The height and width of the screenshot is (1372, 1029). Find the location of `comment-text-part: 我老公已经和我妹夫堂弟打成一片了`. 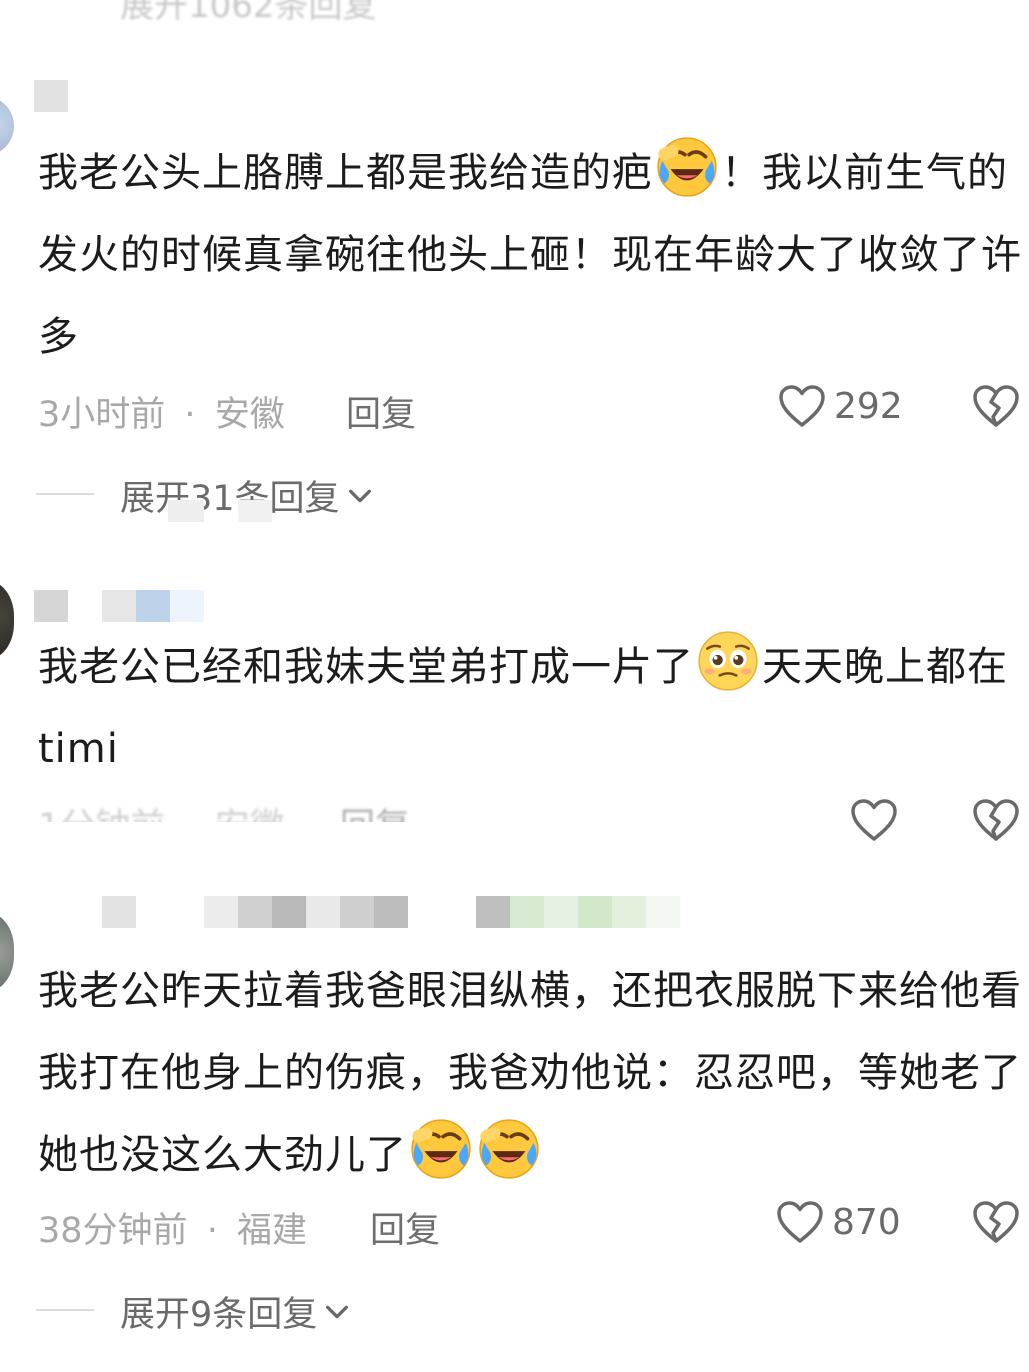

comment-text-part: 我老公已经和我妹夫堂弟打成一片了 is located at coordinates (366, 667).